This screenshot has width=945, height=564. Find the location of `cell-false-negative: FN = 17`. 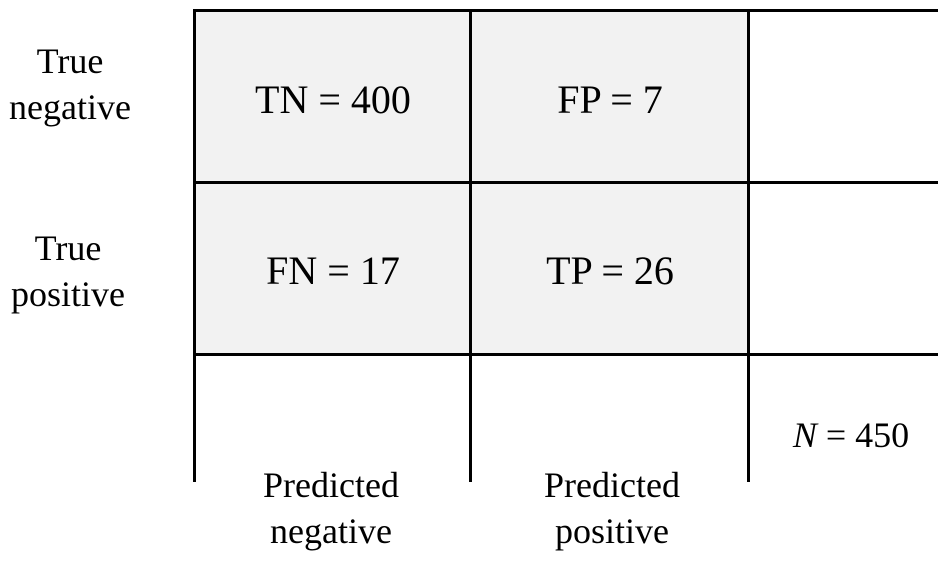

cell-false-negative: FN = 17 is located at coordinates (333, 270).